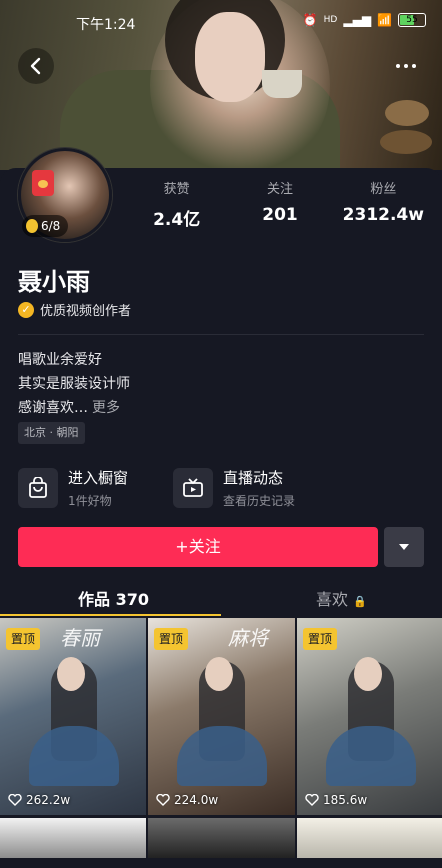 The image size is (442, 868). I want to click on video-like-count: 262.2w, so click(39, 800).